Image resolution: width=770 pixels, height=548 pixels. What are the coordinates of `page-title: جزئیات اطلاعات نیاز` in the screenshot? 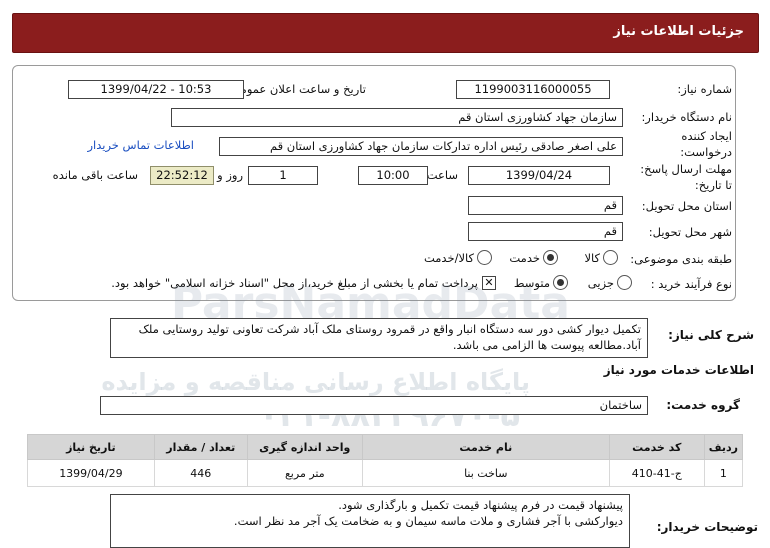 It's located at (678, 31).